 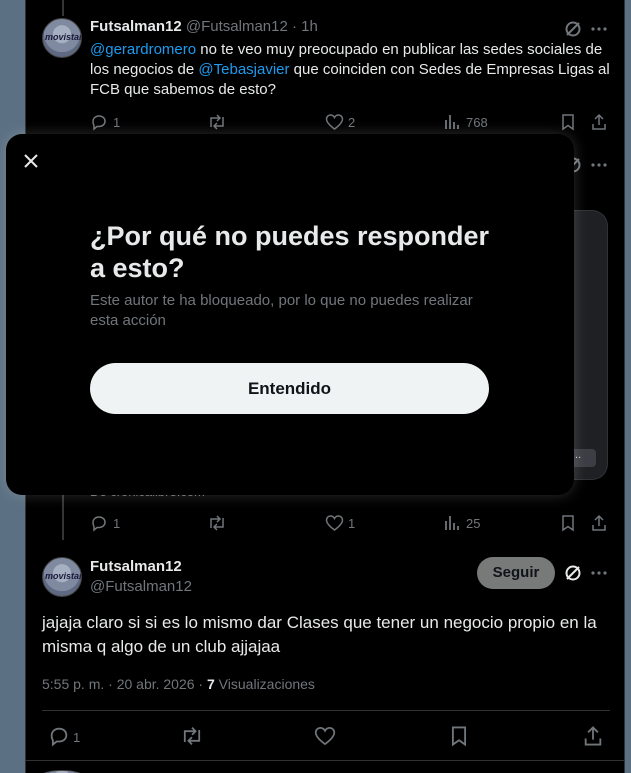 I want to click on like-count: 2, so click(x=352, y=122).